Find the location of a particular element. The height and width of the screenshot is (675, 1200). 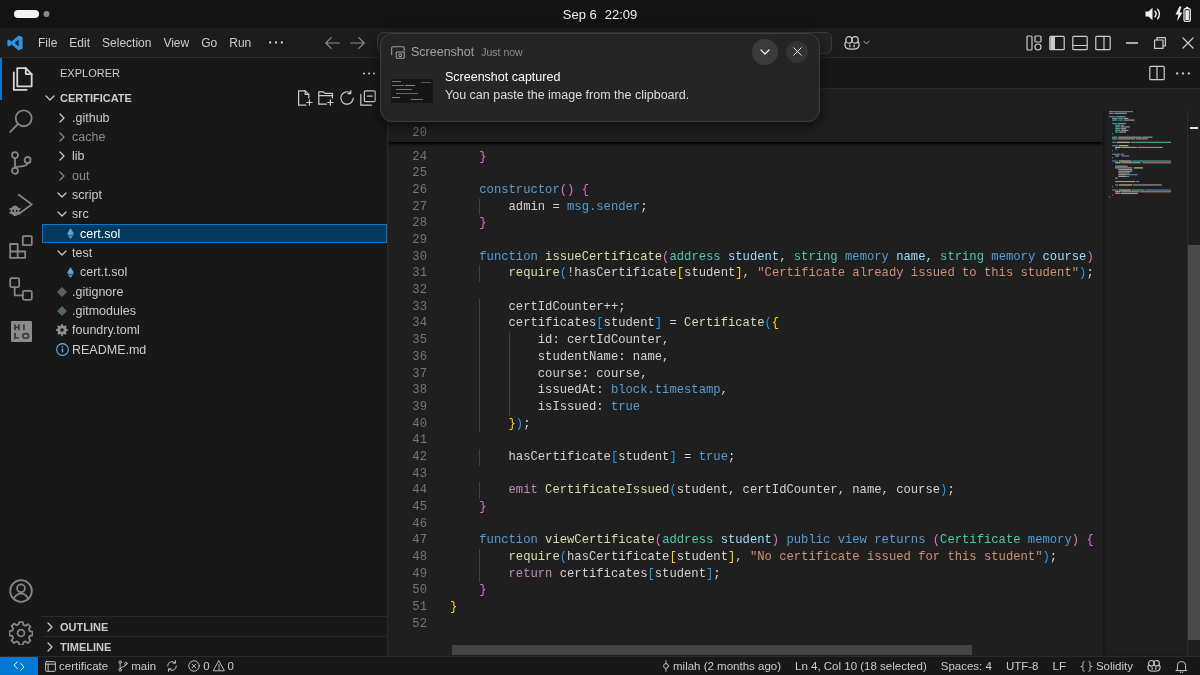

line-number: 50 is located at coordinates (419, 591).